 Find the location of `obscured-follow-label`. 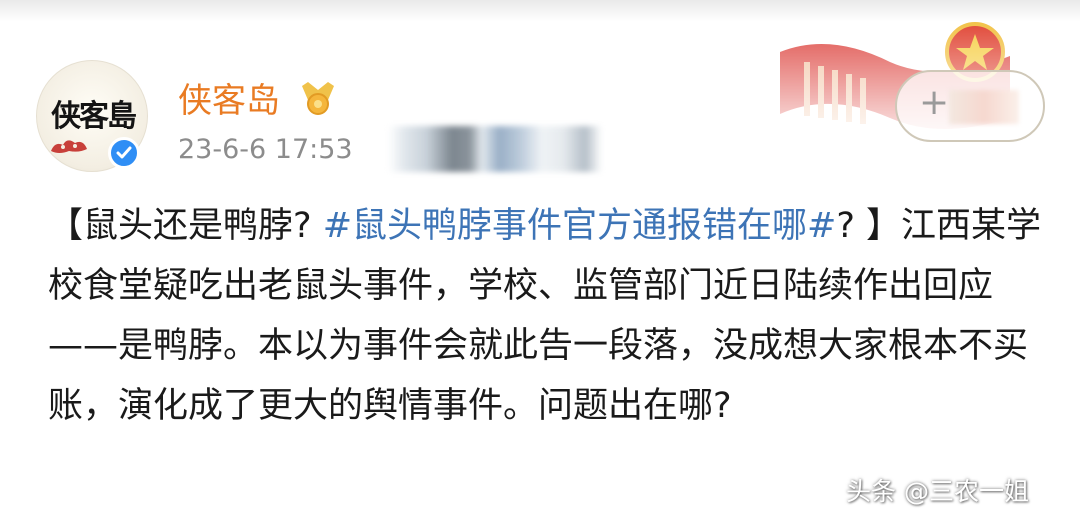

obscured-follow-label is located at coordinates (984, 107).